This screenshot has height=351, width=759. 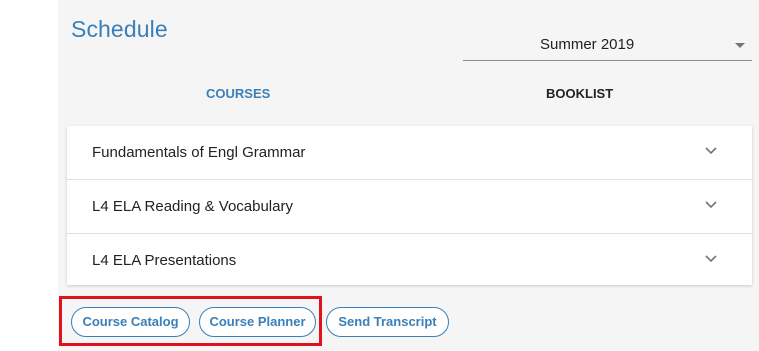 I want to click on term-select-value: Summer 2019, so click(x=587, y=44).